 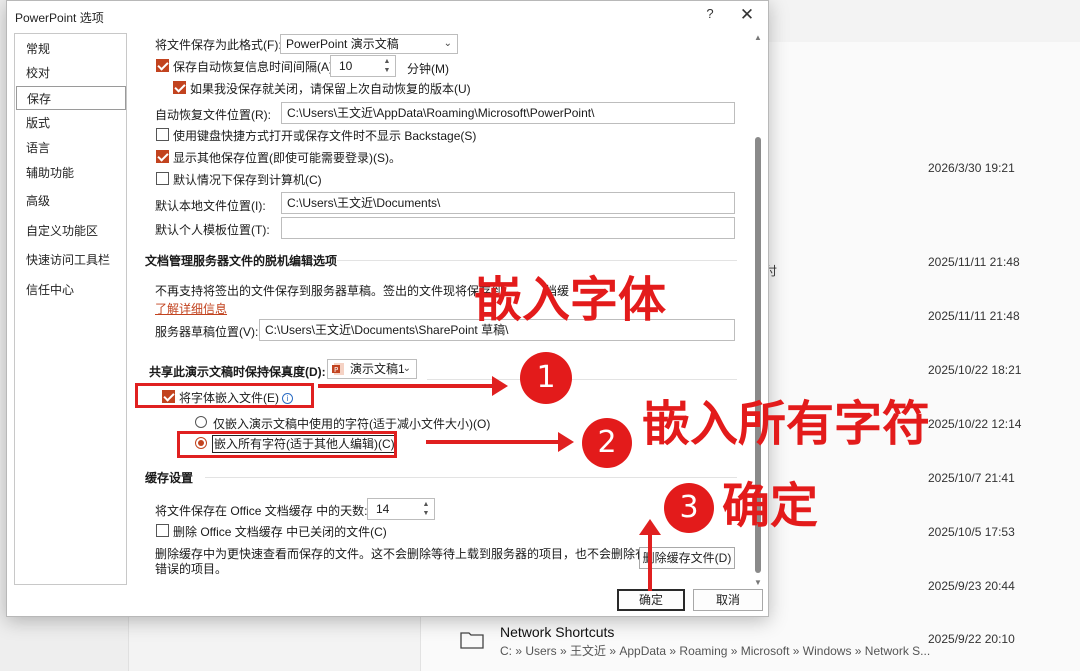 What do you see at coordinates (261, 511) in the screenshot?
I see `cache-days-label: 将文件保存在 Office 文档缓存 中的天数:` at bounding box center [261, 511].